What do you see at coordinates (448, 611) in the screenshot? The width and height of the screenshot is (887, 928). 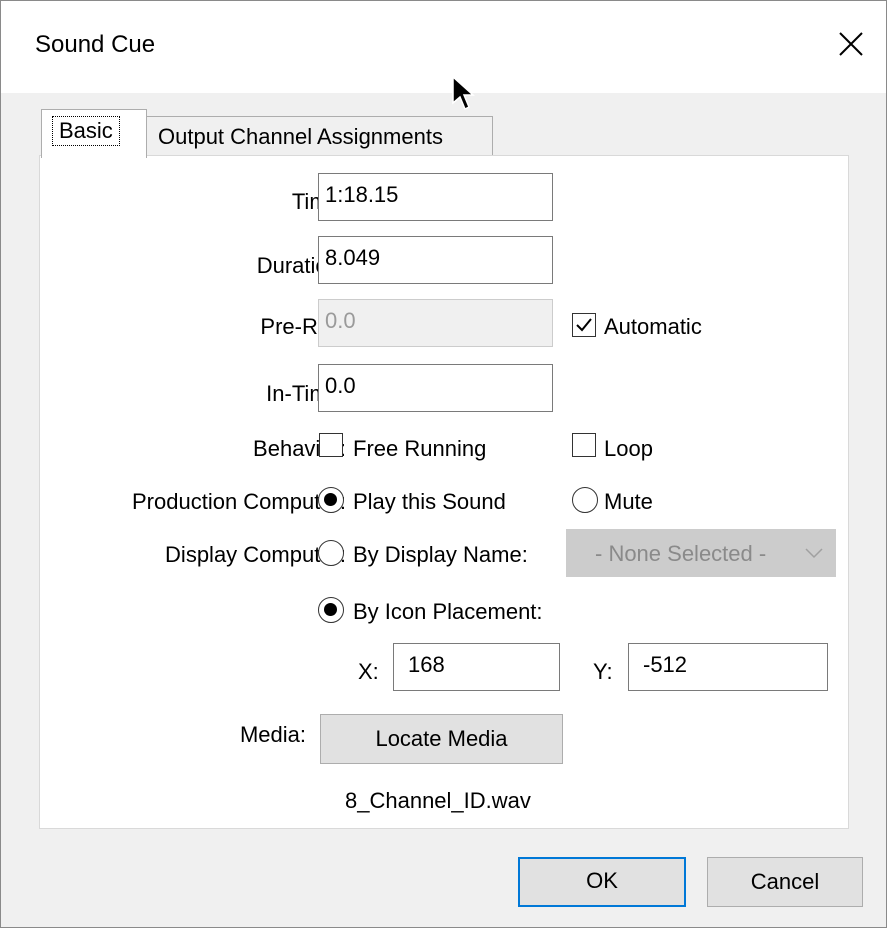 I see `by-icon-placement-label: By Icon Placement:` at bounding box center [448, 611].